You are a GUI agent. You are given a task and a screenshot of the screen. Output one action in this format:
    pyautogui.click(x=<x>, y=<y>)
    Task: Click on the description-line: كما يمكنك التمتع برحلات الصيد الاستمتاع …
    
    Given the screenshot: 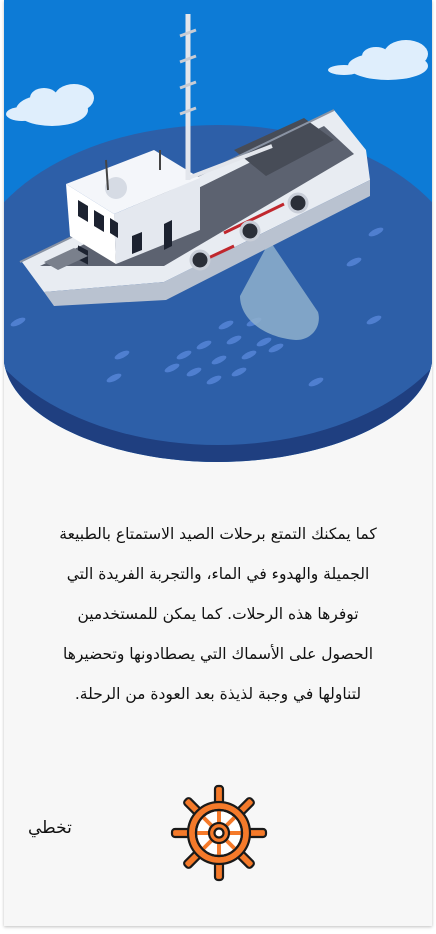 What is the action you would take?
    pyautogui.click(x=218, y=534)
    